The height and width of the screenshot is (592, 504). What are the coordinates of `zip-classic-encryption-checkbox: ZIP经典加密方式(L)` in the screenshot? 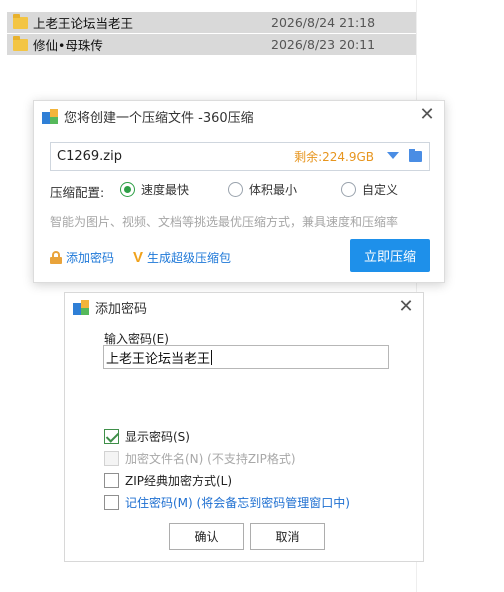 It's located at (168, 480).